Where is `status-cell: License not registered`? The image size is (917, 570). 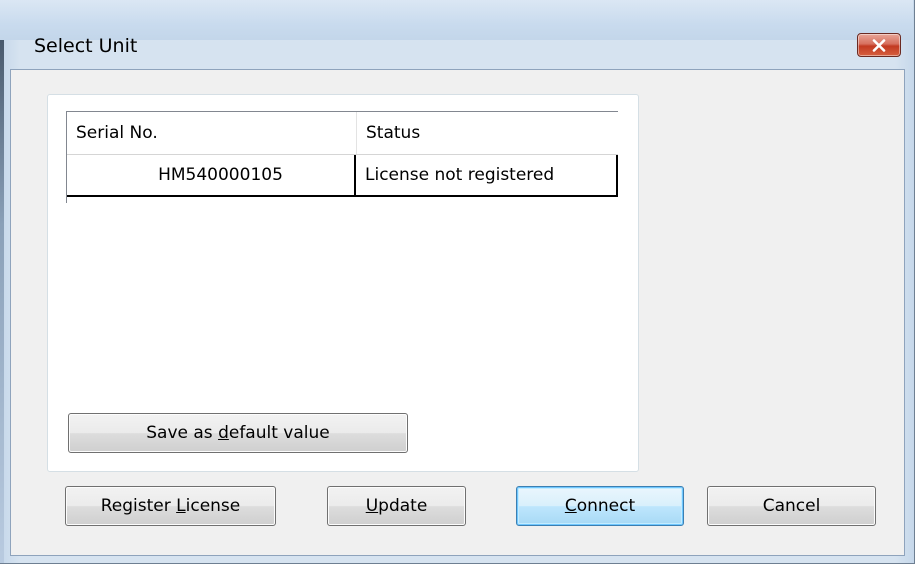
status-cell: License not registered is located at coordinates (487, 175).